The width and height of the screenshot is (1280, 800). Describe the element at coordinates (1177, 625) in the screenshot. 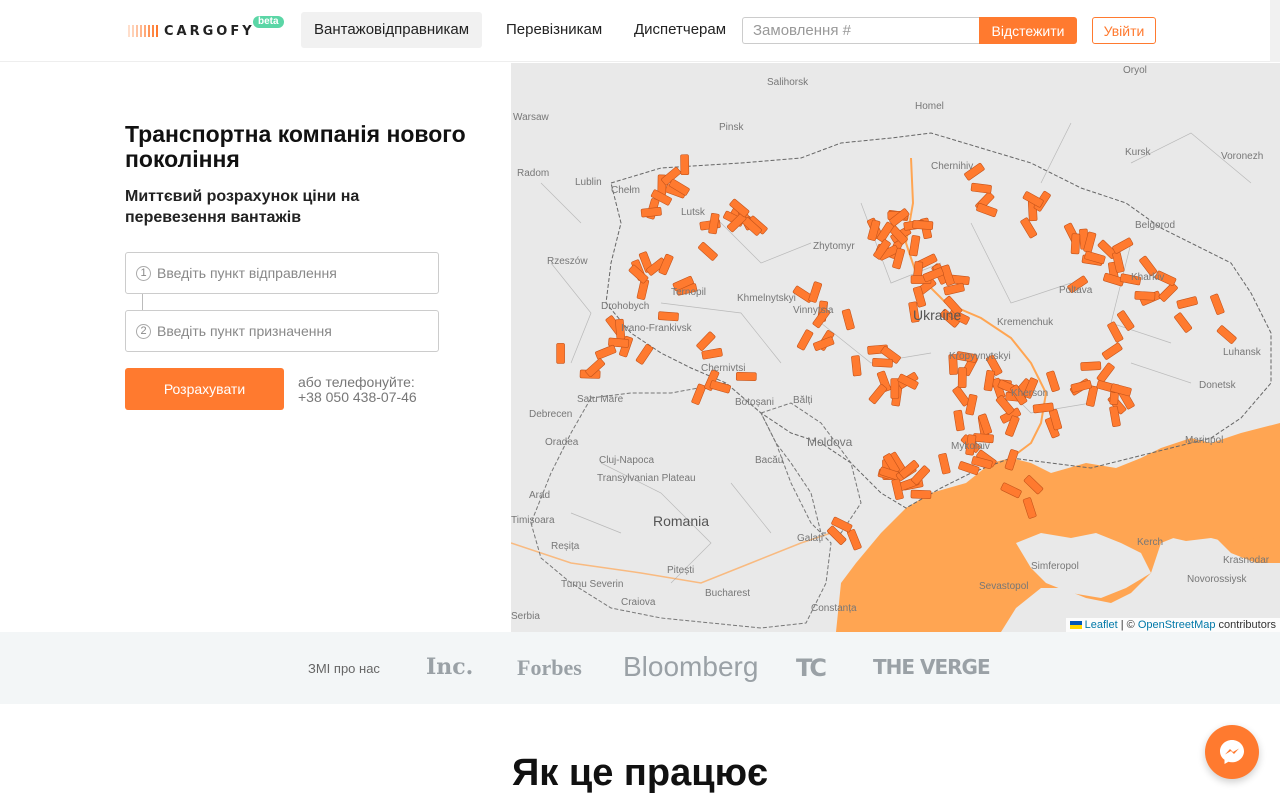

I see `osm-link: OpenStreetMap` at that location.